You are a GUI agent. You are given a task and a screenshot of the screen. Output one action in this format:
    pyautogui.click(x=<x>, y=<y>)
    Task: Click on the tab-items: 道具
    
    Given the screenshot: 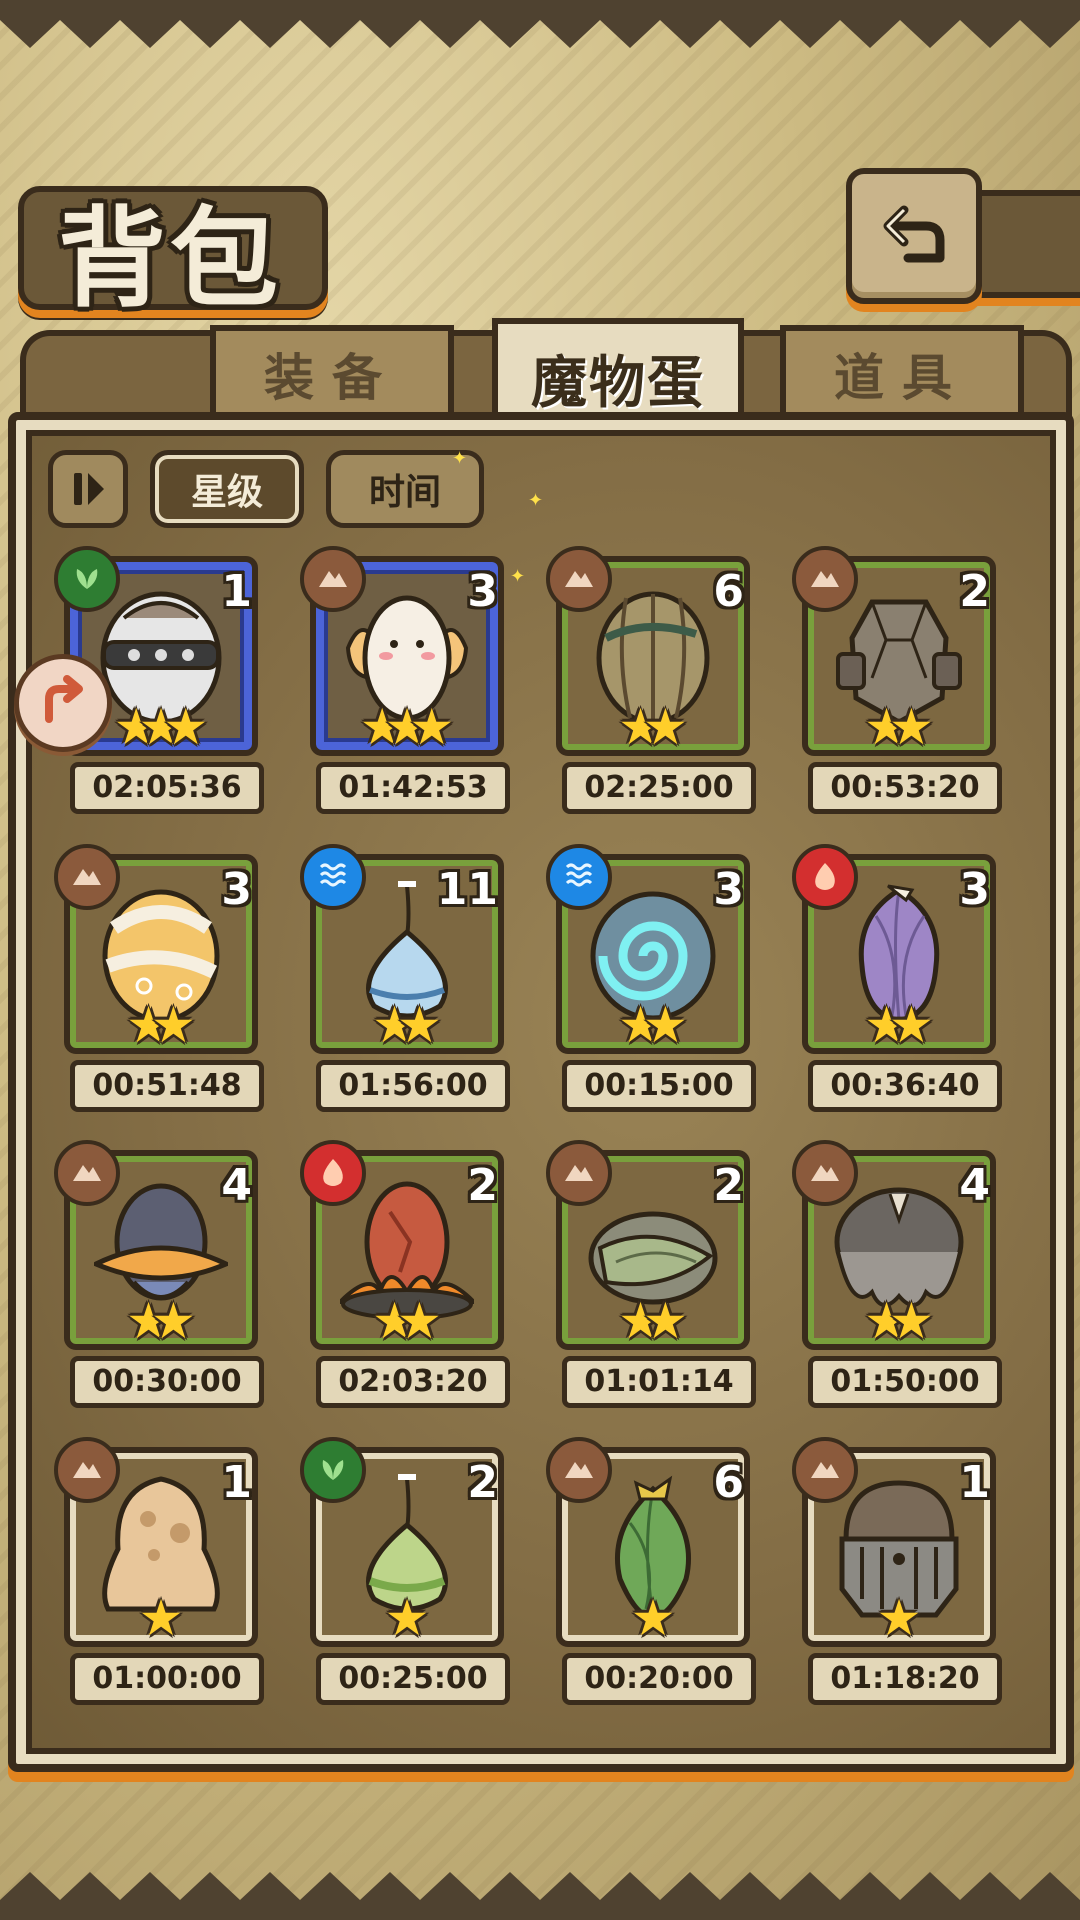 What is the action you would take?
    pyautogui.click(x=902, y=374)
    